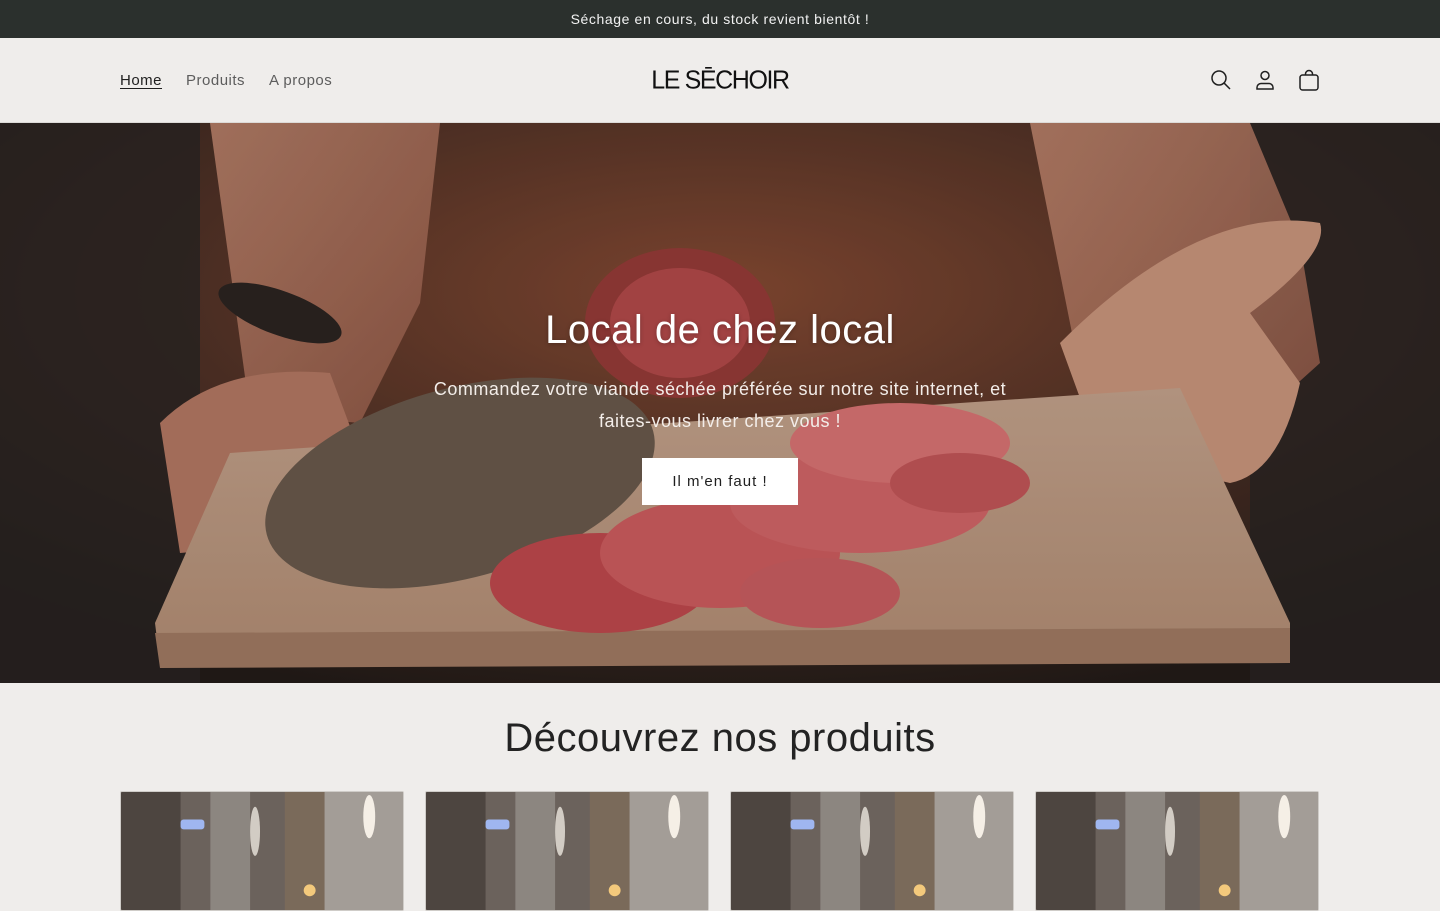 This screenshot has height=911, width=1440. Describe the element at coordinates (720, 481) in the screenshot. I see `shop-now-button: Il m'en faut !` at that location.